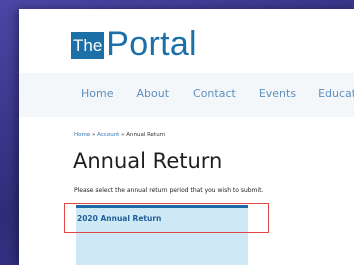 The image size is (354, 265). What do you see at coordinates (146, 135) in the screenshot?
I see `breadcrumb-current: Annual Return` at bounding box center [146, 135].